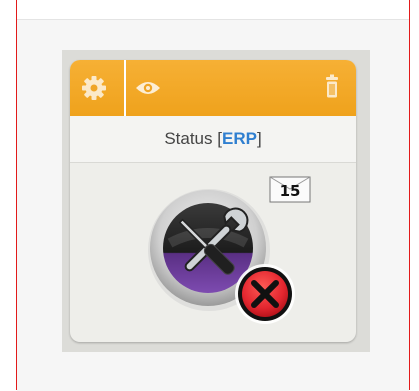 The height and width of the screenshot is (391, 419). I want to click on delete-button, so click(332, 88).